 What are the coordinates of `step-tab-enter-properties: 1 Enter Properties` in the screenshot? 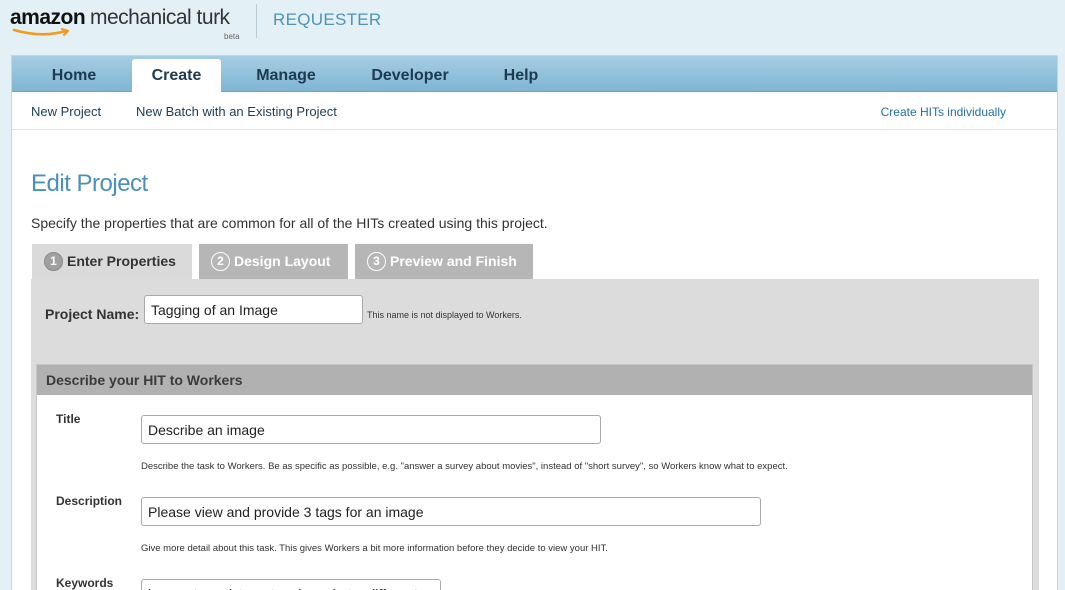 It's located at (112, 261).